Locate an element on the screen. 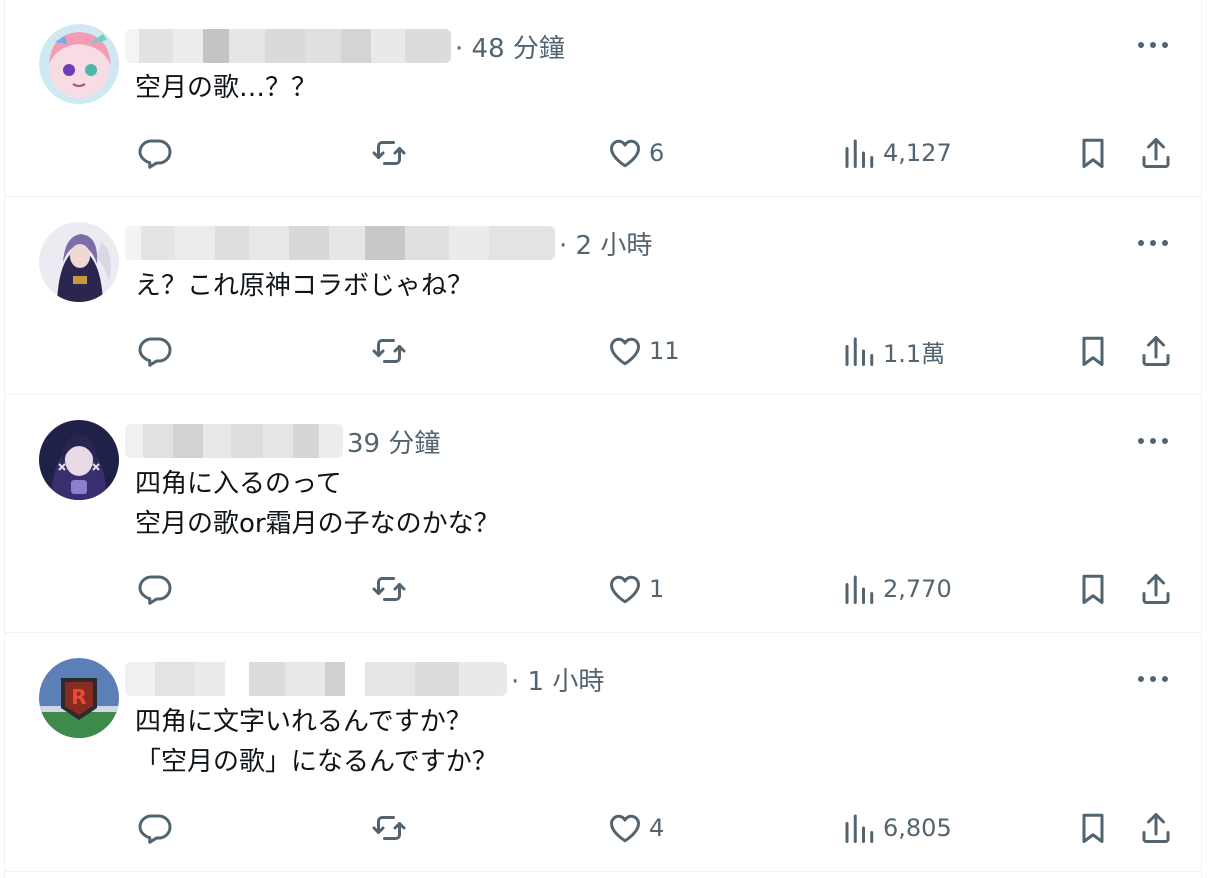 The image size is (1216, 878). view-count: 4,127 is located at coordinates (917, 153).